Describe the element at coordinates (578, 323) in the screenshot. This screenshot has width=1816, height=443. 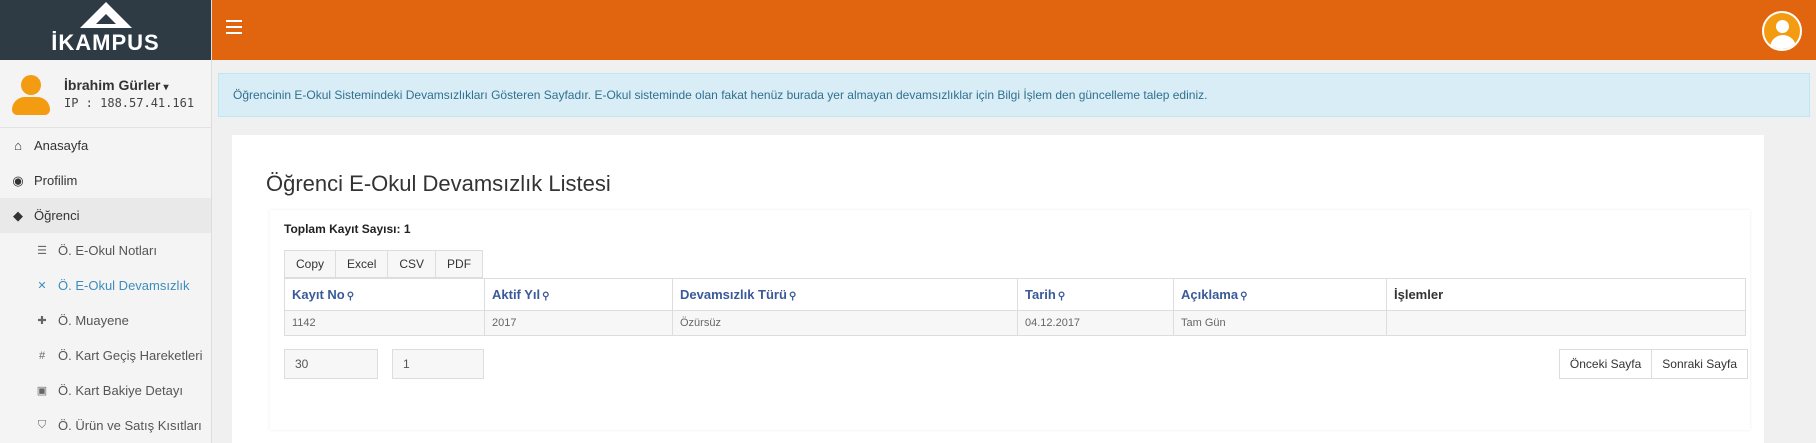
I see `cell-aktif-yil: 2017` at that location.